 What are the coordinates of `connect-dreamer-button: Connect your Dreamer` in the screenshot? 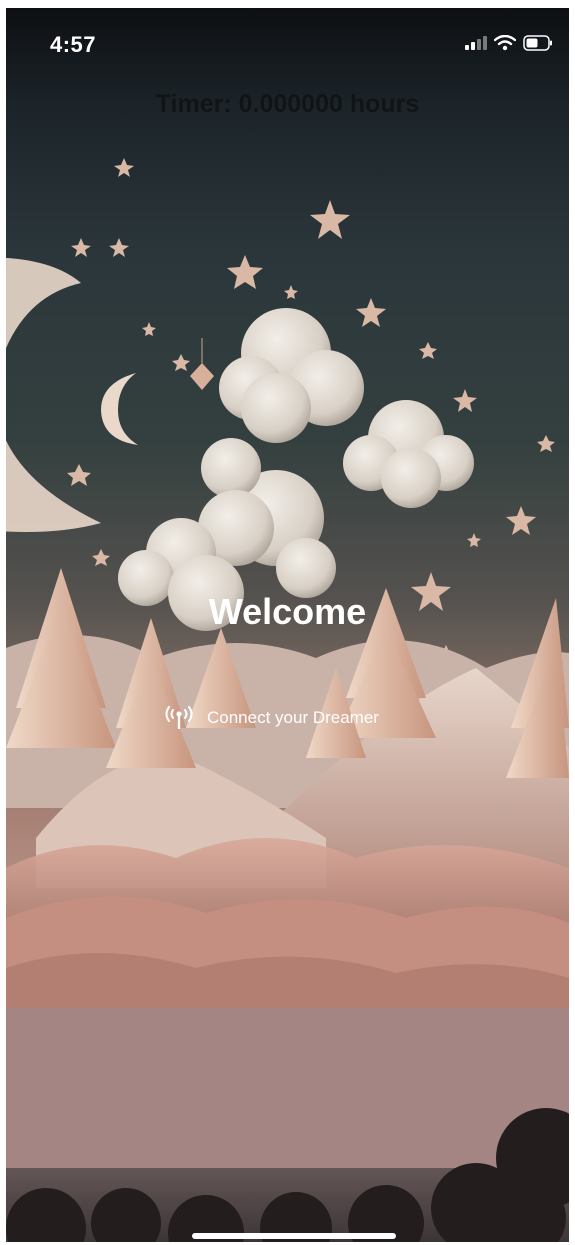 It's located at (271, 718).